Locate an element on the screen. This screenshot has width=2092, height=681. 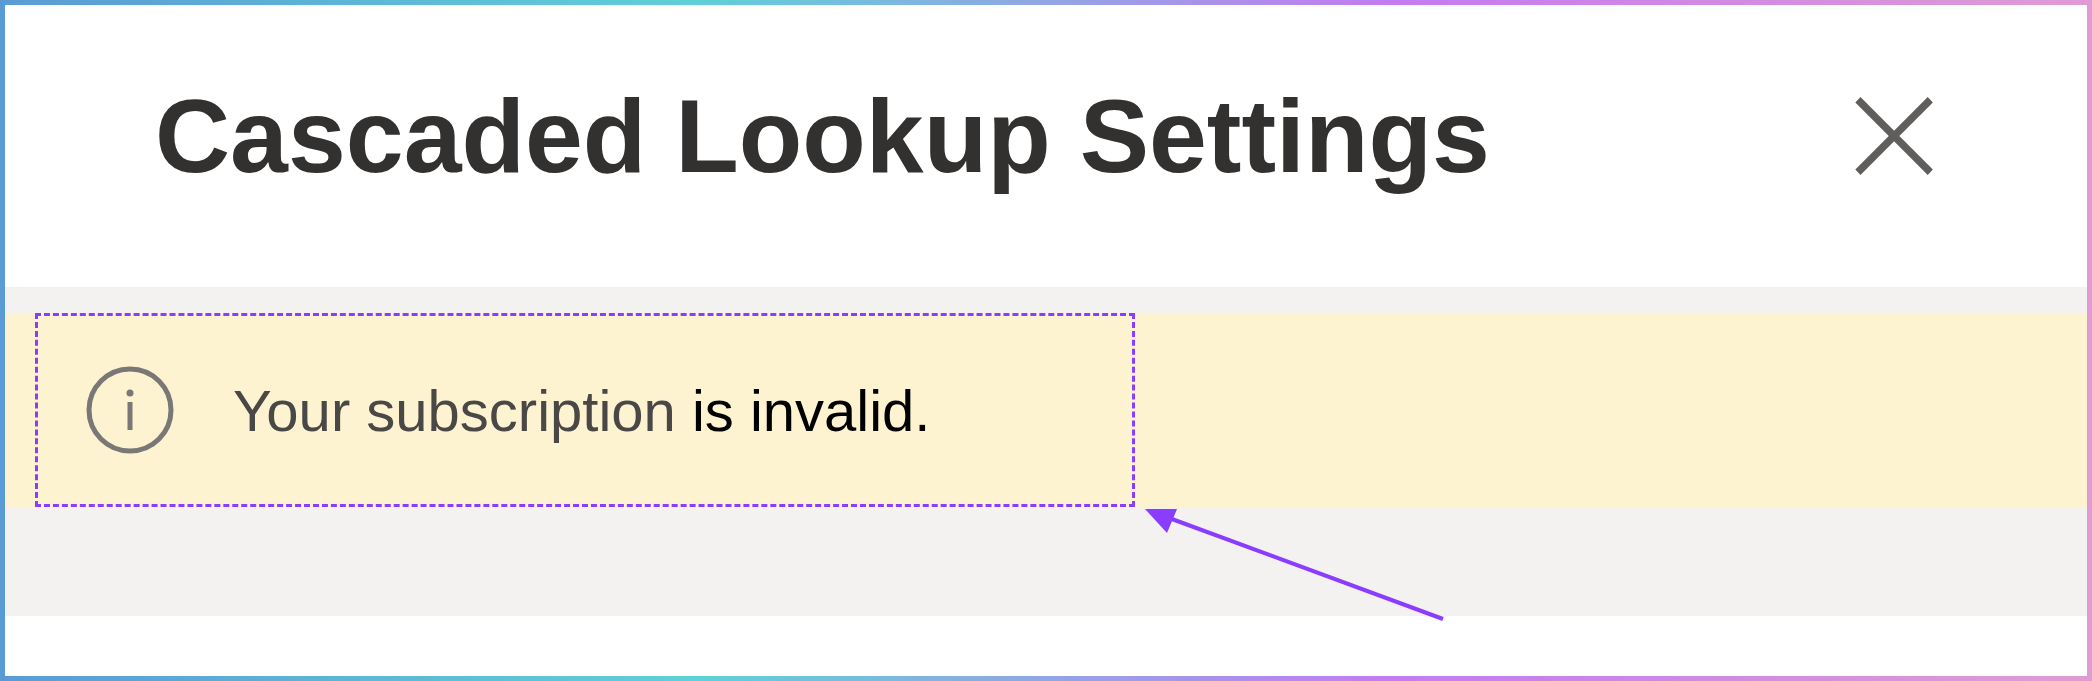
info-icon is located at coordinates (130, 410).